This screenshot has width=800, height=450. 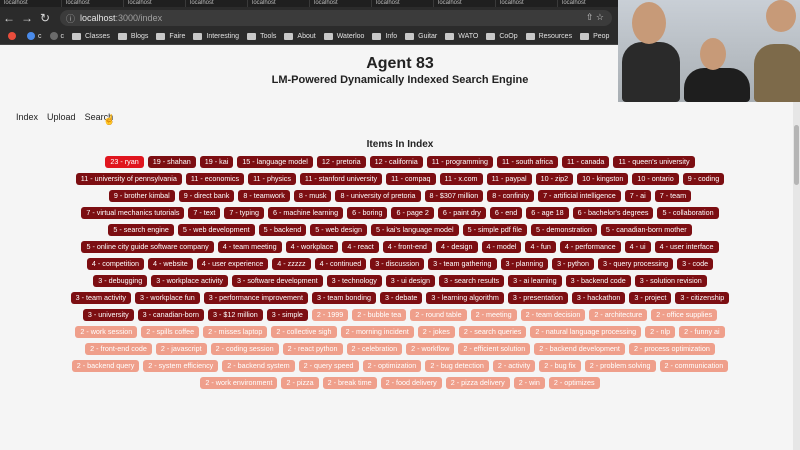 I want to click on index-tag: 3 - backend code, so click(x=598, y=281).